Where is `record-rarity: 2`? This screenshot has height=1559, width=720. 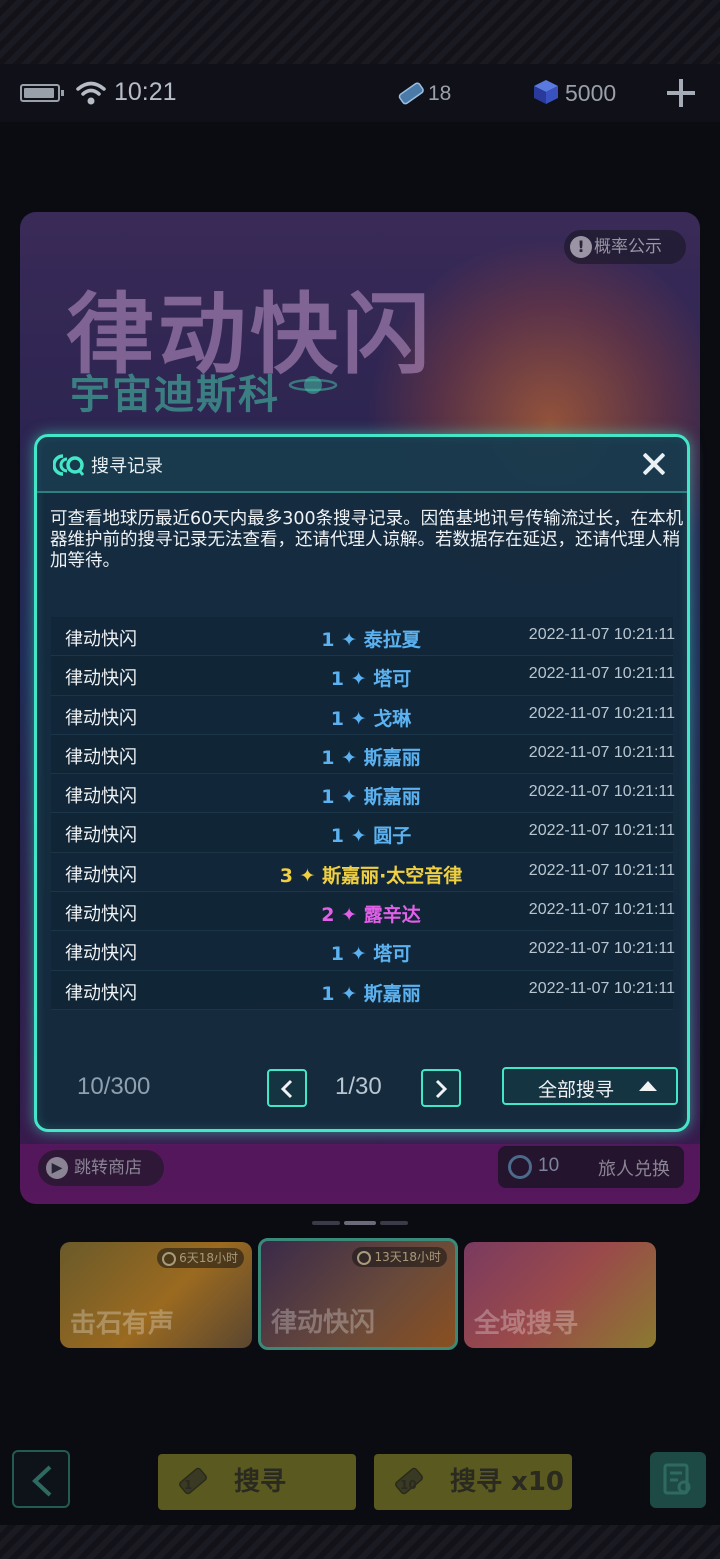
record-rarity: 2 is located at coordinates (328, 915).